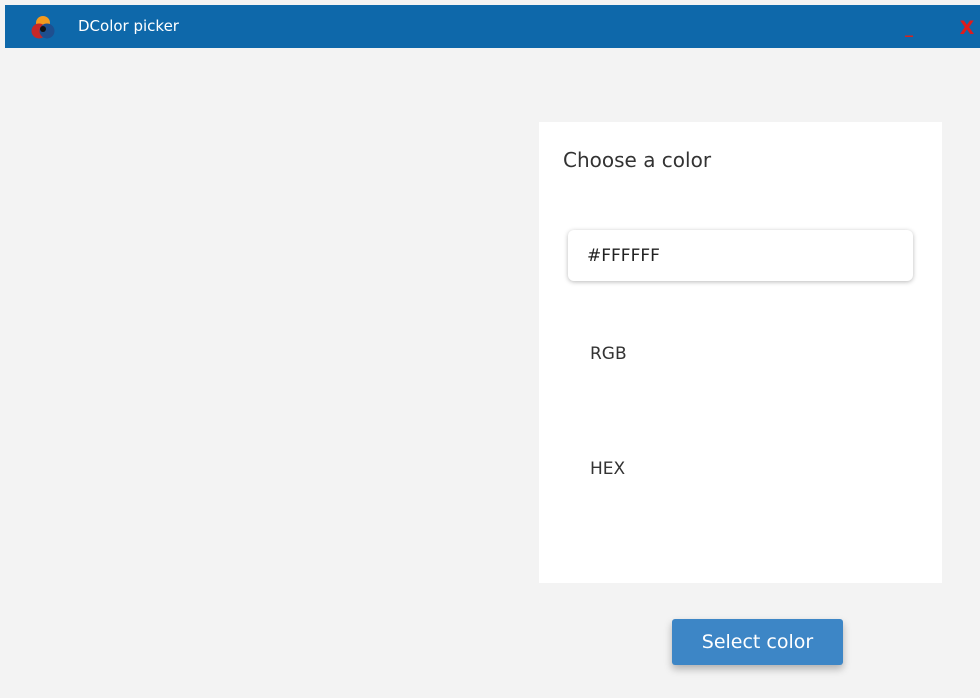 The image size is (980, 698). I want to click on hex-color-input, so click(740, 255).